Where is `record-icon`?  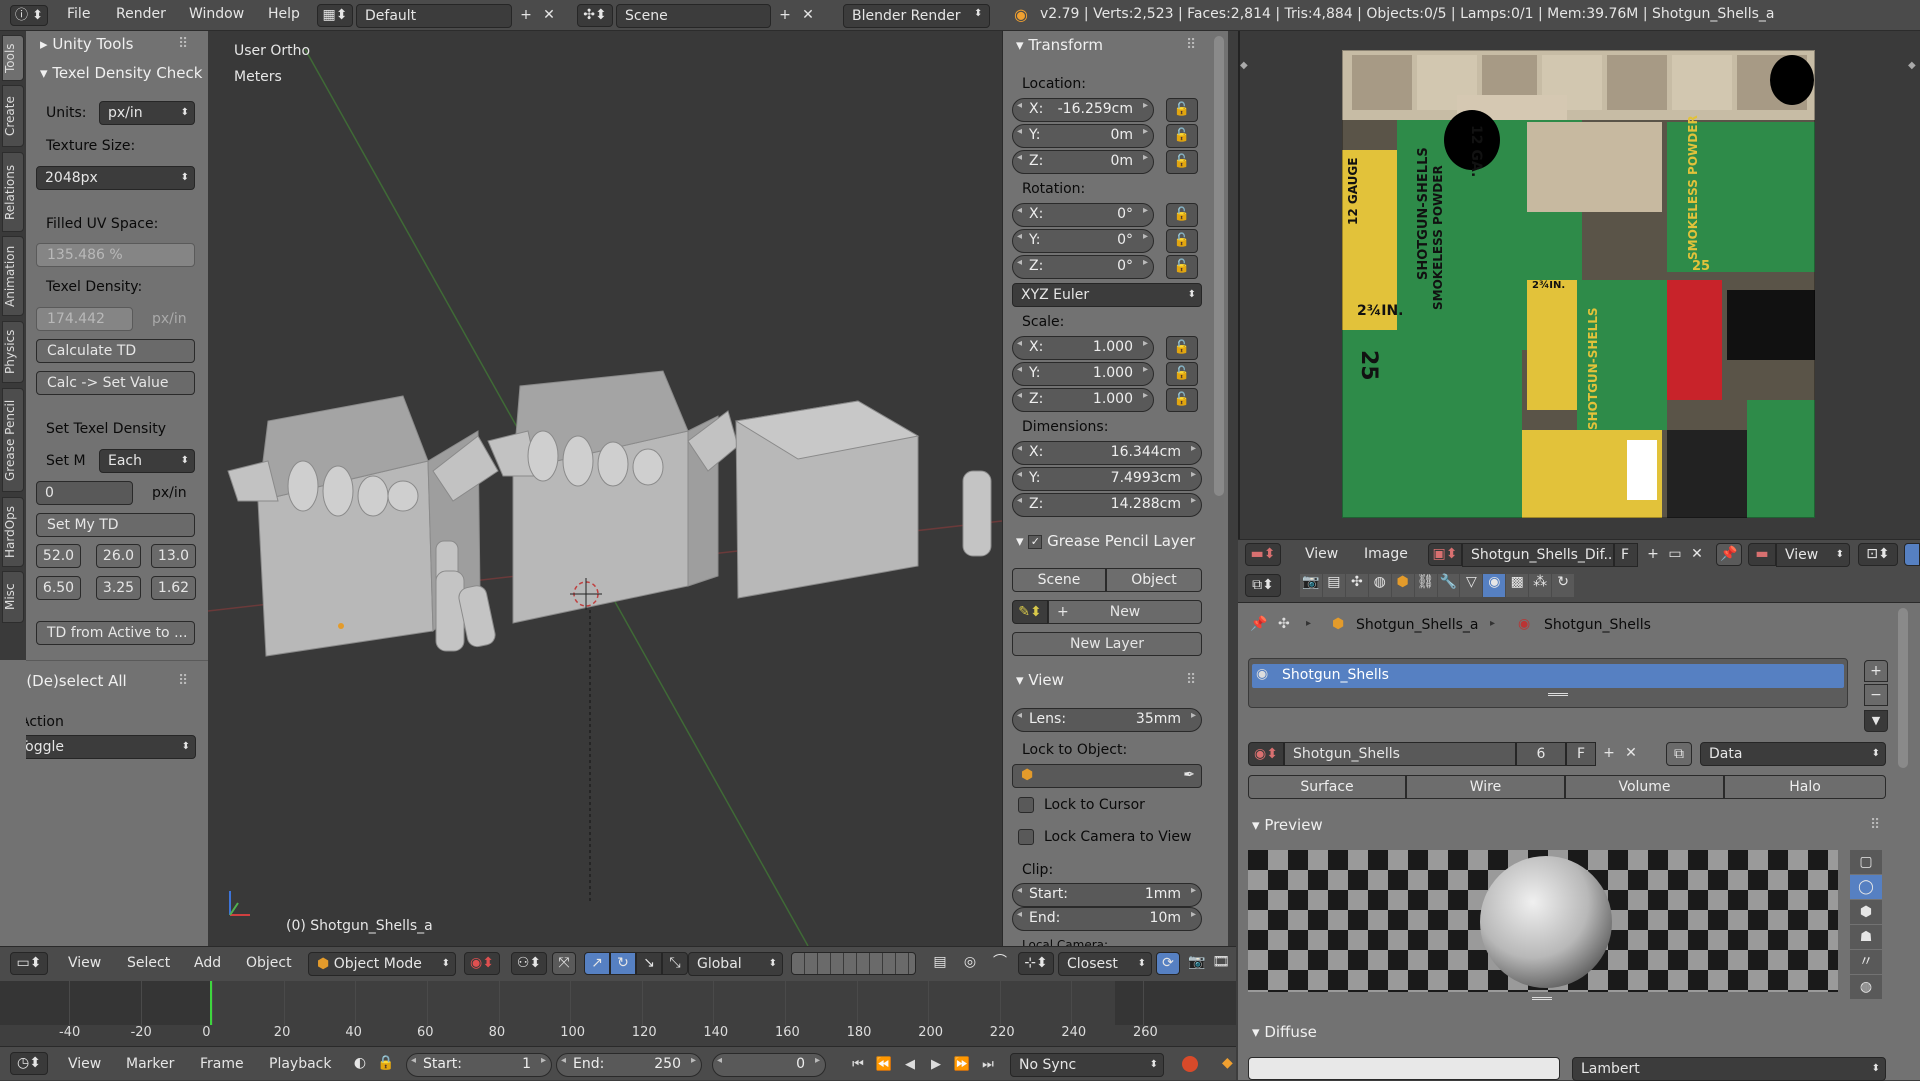
record-icon is located at coordinates (1190, 1064).